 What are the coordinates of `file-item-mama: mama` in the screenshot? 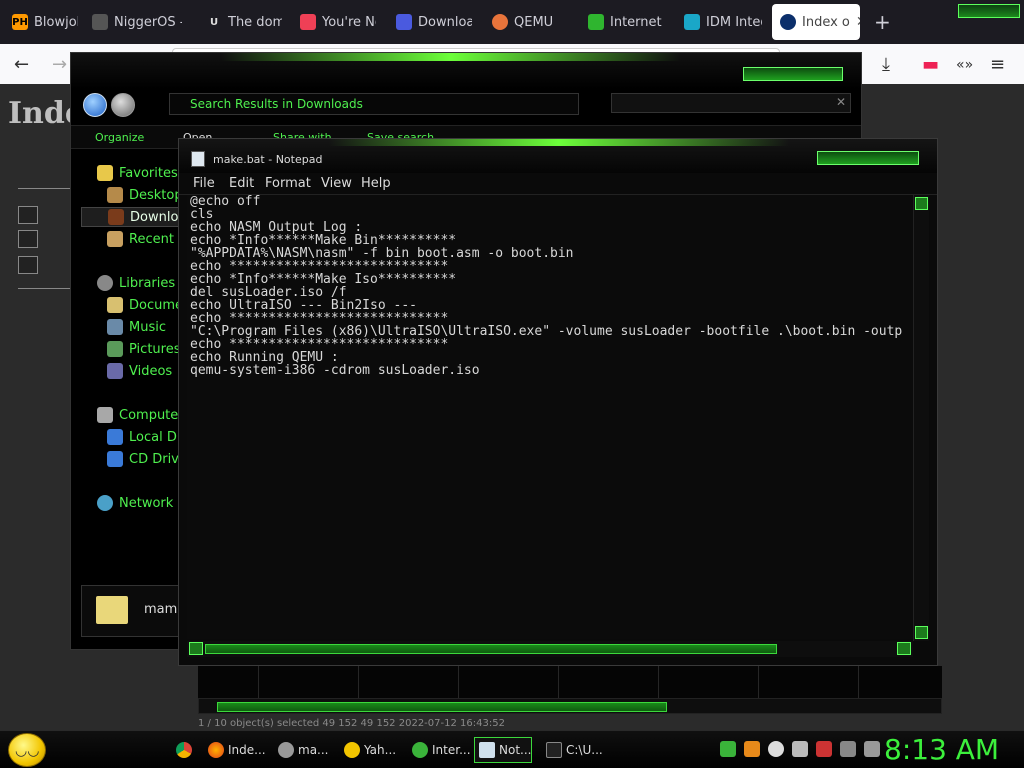 It's located at (133, 611).